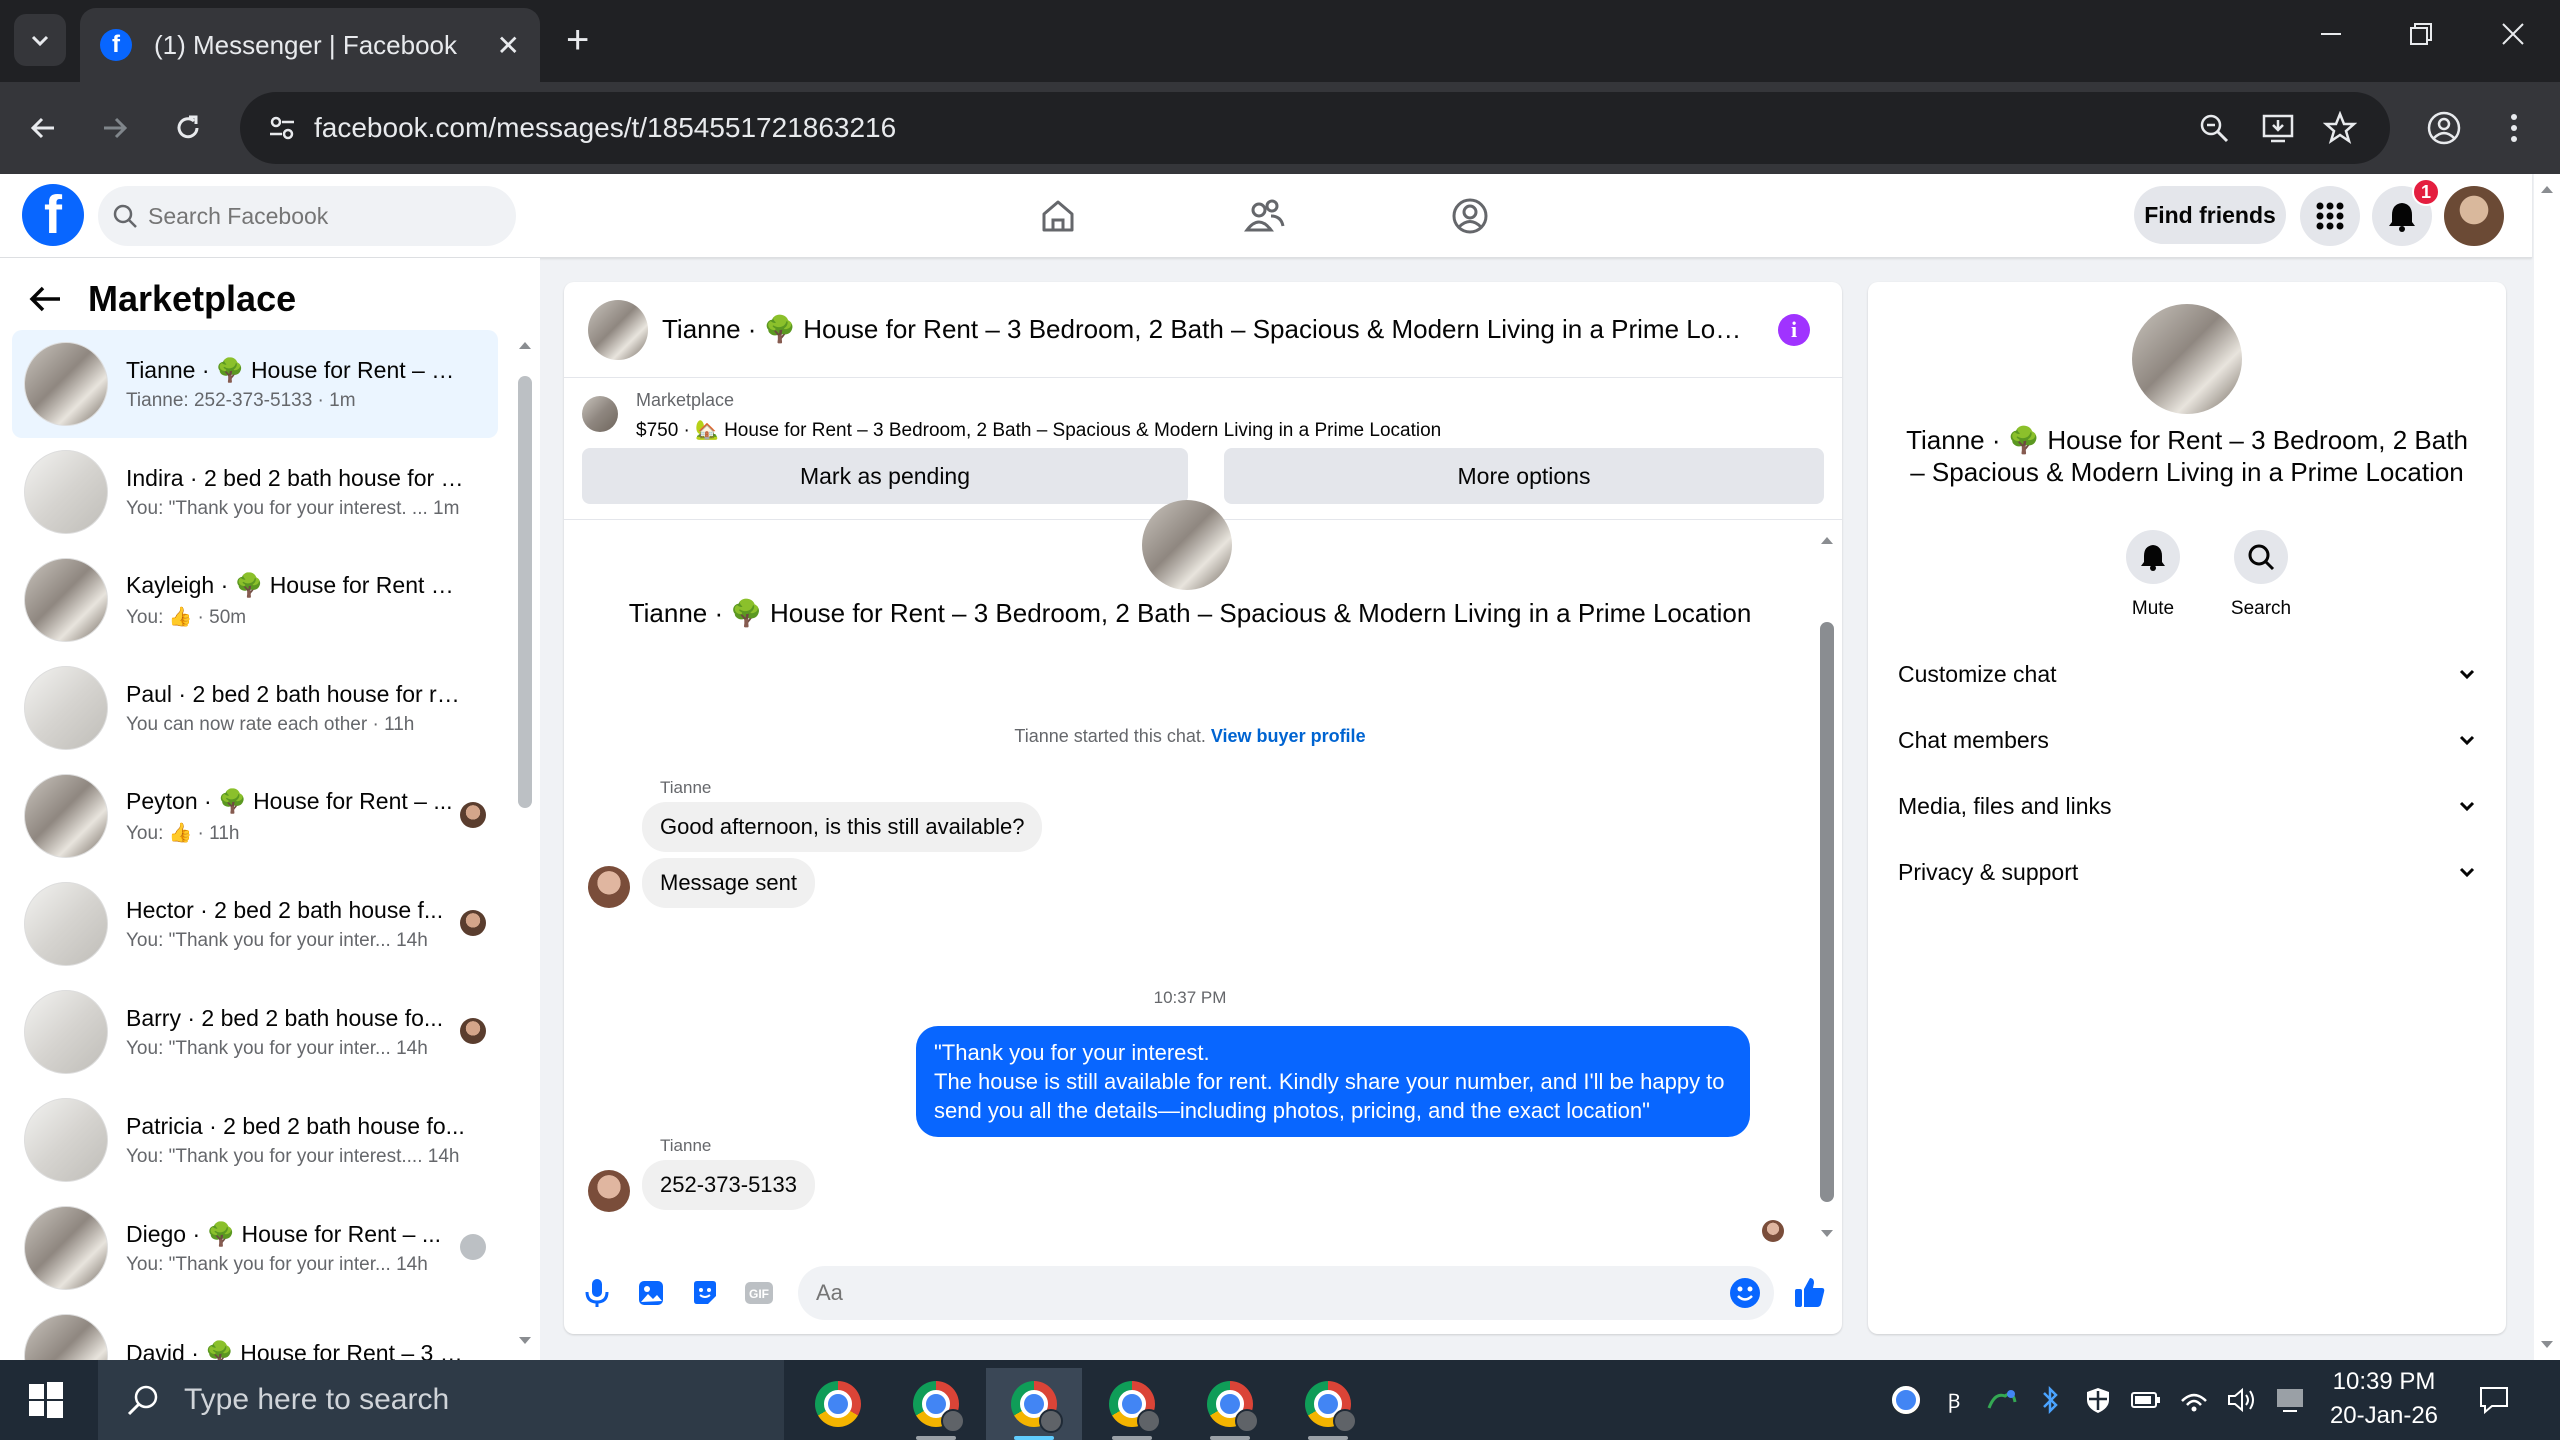 This screenshot has height=1440, width=2560. Describe the element at coordinates (2514, 128) in the screenshot. I see `browser-menu-button` at that location.